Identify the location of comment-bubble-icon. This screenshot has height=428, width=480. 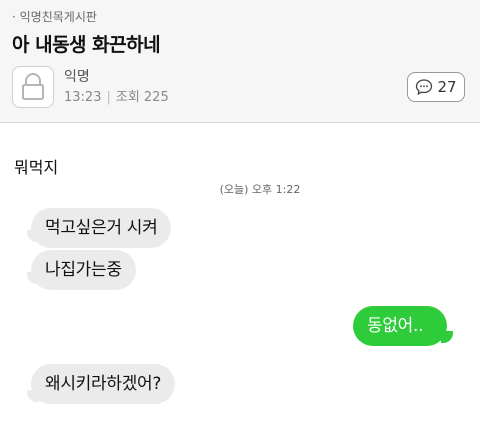
(424, 87).